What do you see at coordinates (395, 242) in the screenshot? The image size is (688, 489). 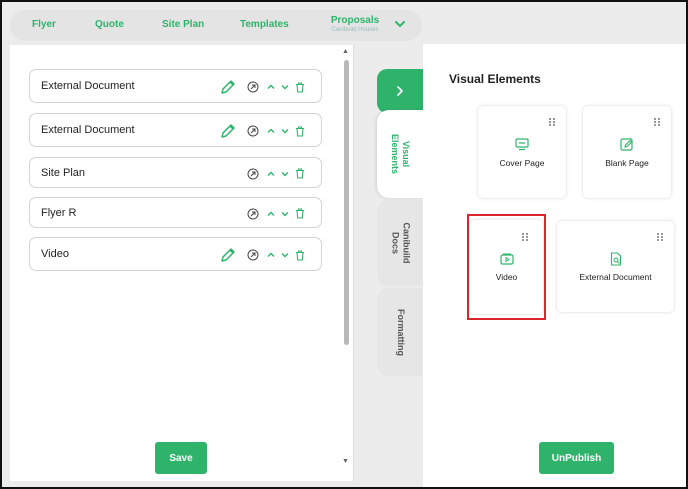 I see `tab-docs-line2: Docs` at bounding box center [395, 242].